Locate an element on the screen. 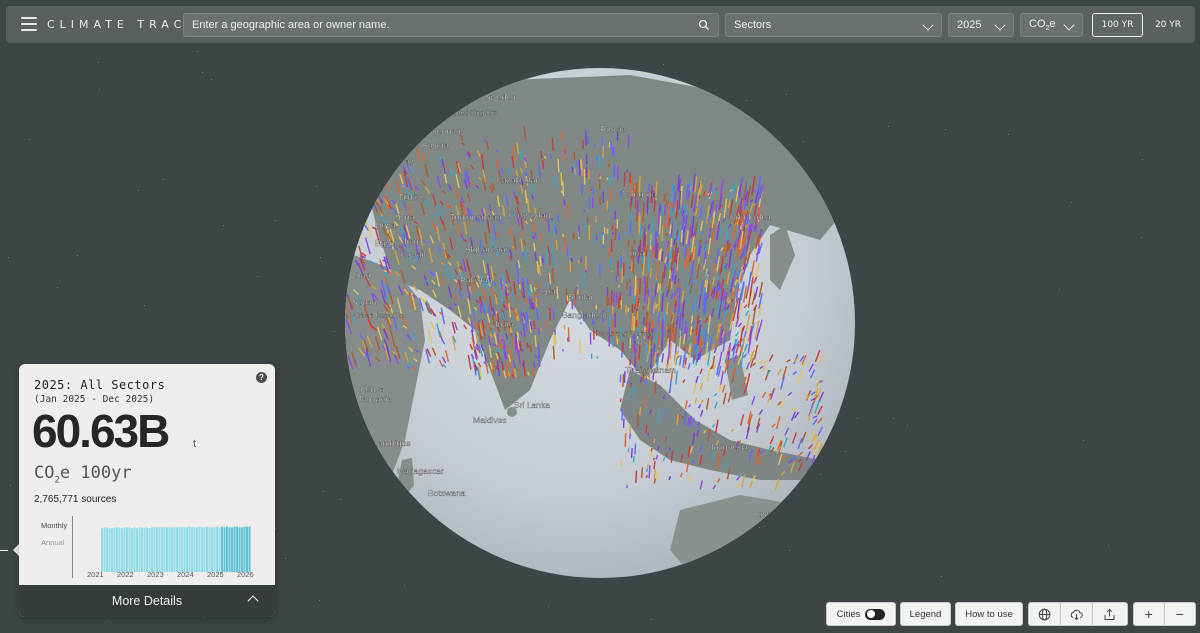  download-button is located at coordinates (1077, 614).